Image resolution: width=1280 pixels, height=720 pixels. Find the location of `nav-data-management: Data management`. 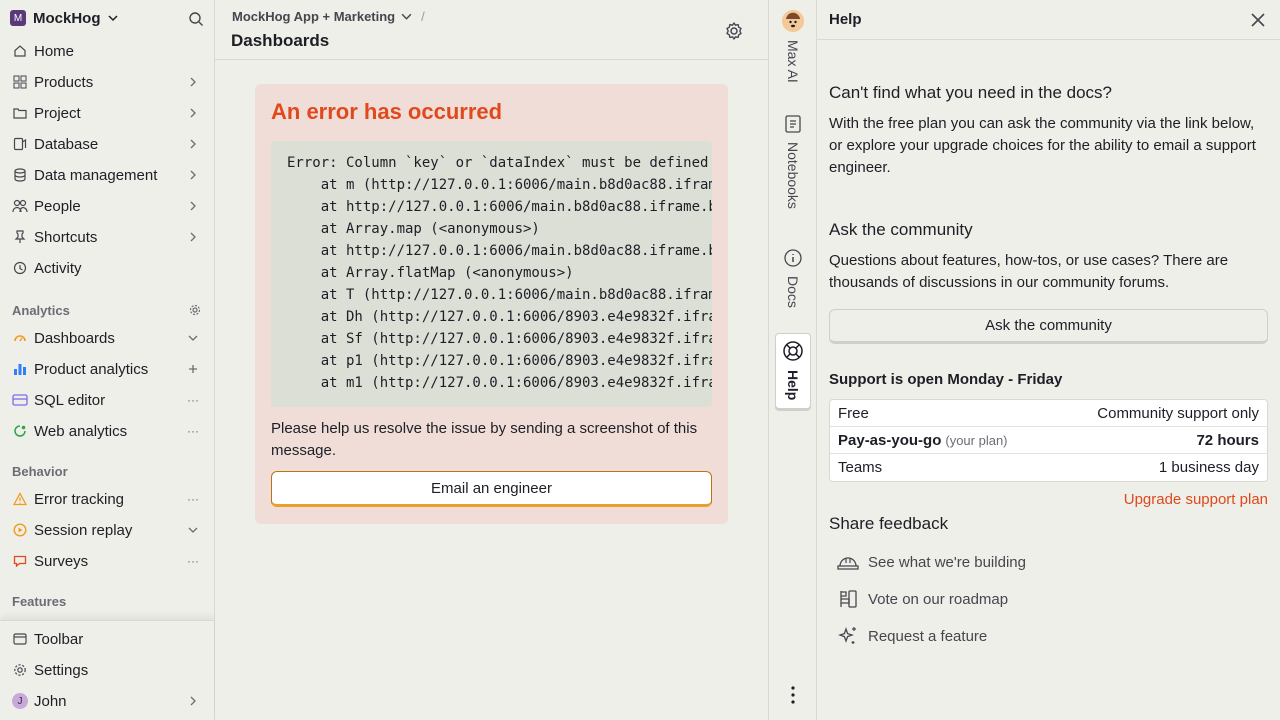

nav-data-management: Data management is located at coordinates (107, 175).